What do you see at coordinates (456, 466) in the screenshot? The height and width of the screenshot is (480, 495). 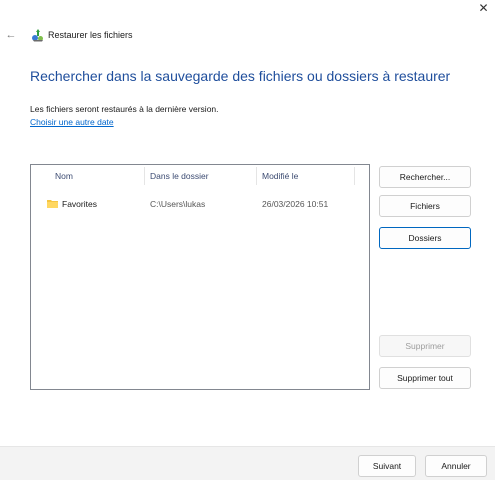 I see `cancel-button: Annuler` at bounding box center [456, 466].